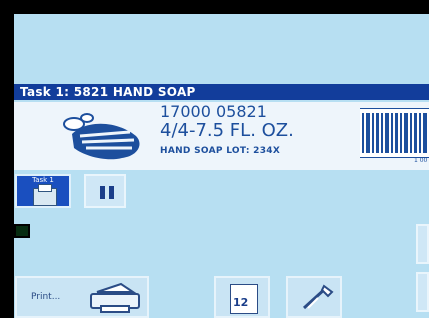  I want to click on task-title-bar: Task 1: 5821 HAND SOAP, so click(221, 92).